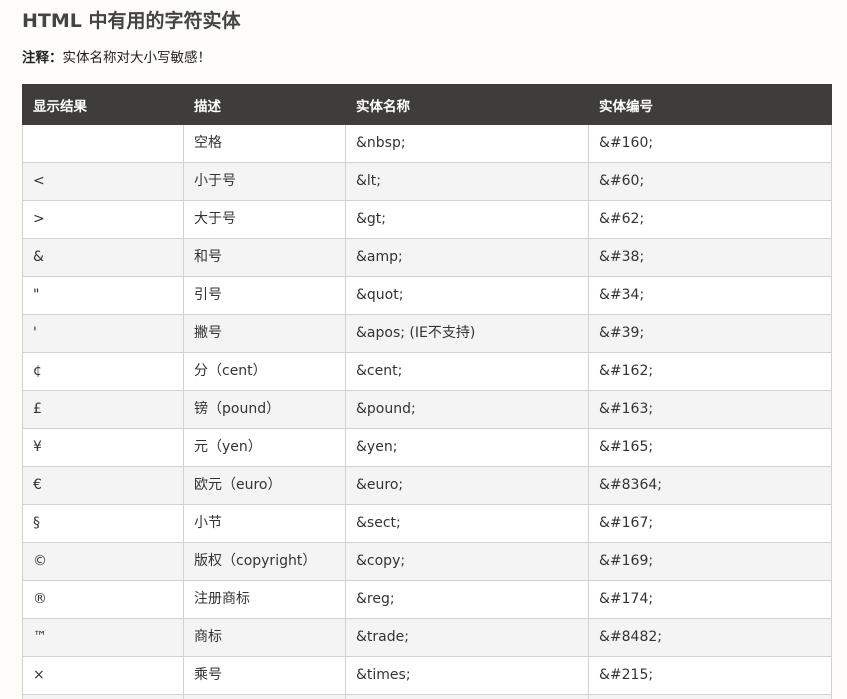 The image size is (847, 699). Describe the element at coordinates (264, 257) in the screenshot. I see `cell-description: 和号` at that location.